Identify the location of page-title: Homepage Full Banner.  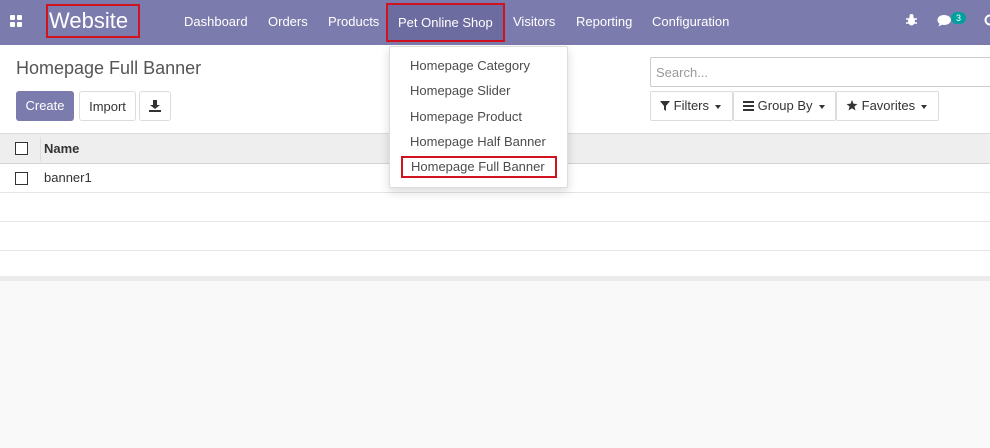
(108, 68).